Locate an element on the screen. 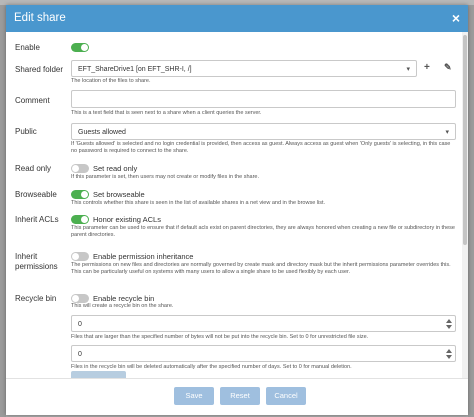 The width and height of the screenshot is (474, 417). read-only-toggle is located at coordinates (80, 168).